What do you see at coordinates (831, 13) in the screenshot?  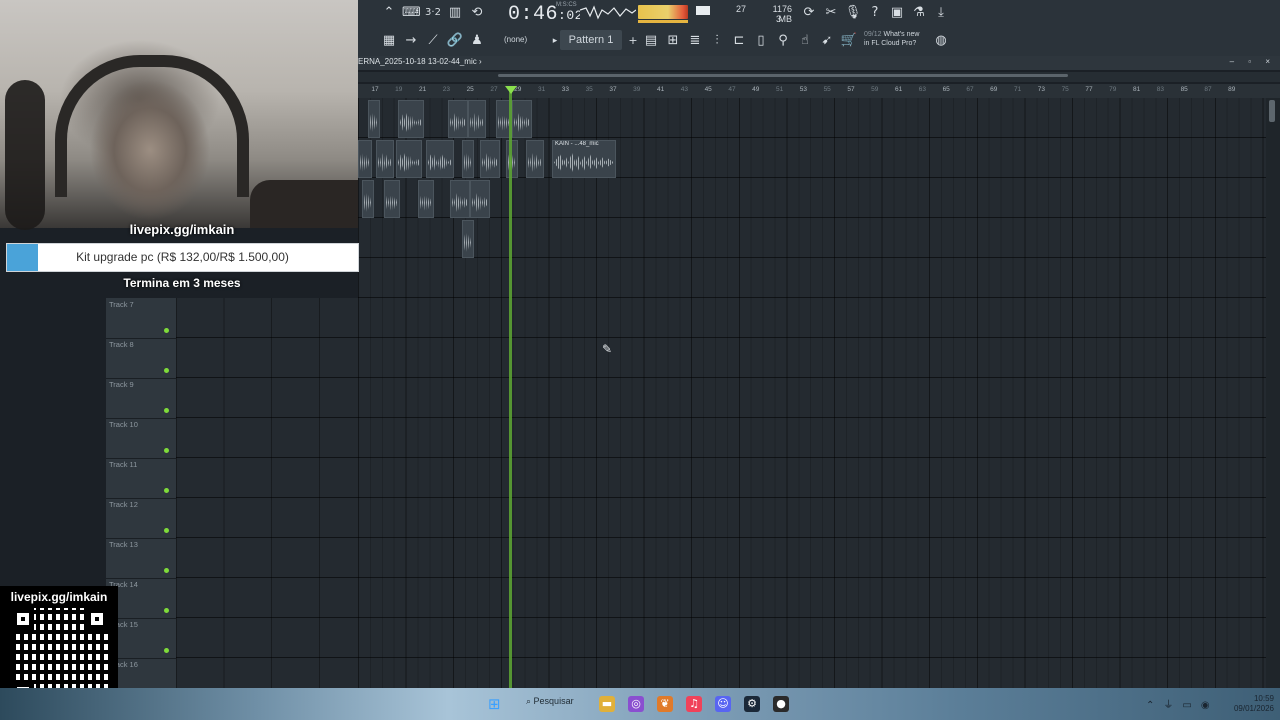 I see `tools-icon: ✂` at bounding box center [831, 13].